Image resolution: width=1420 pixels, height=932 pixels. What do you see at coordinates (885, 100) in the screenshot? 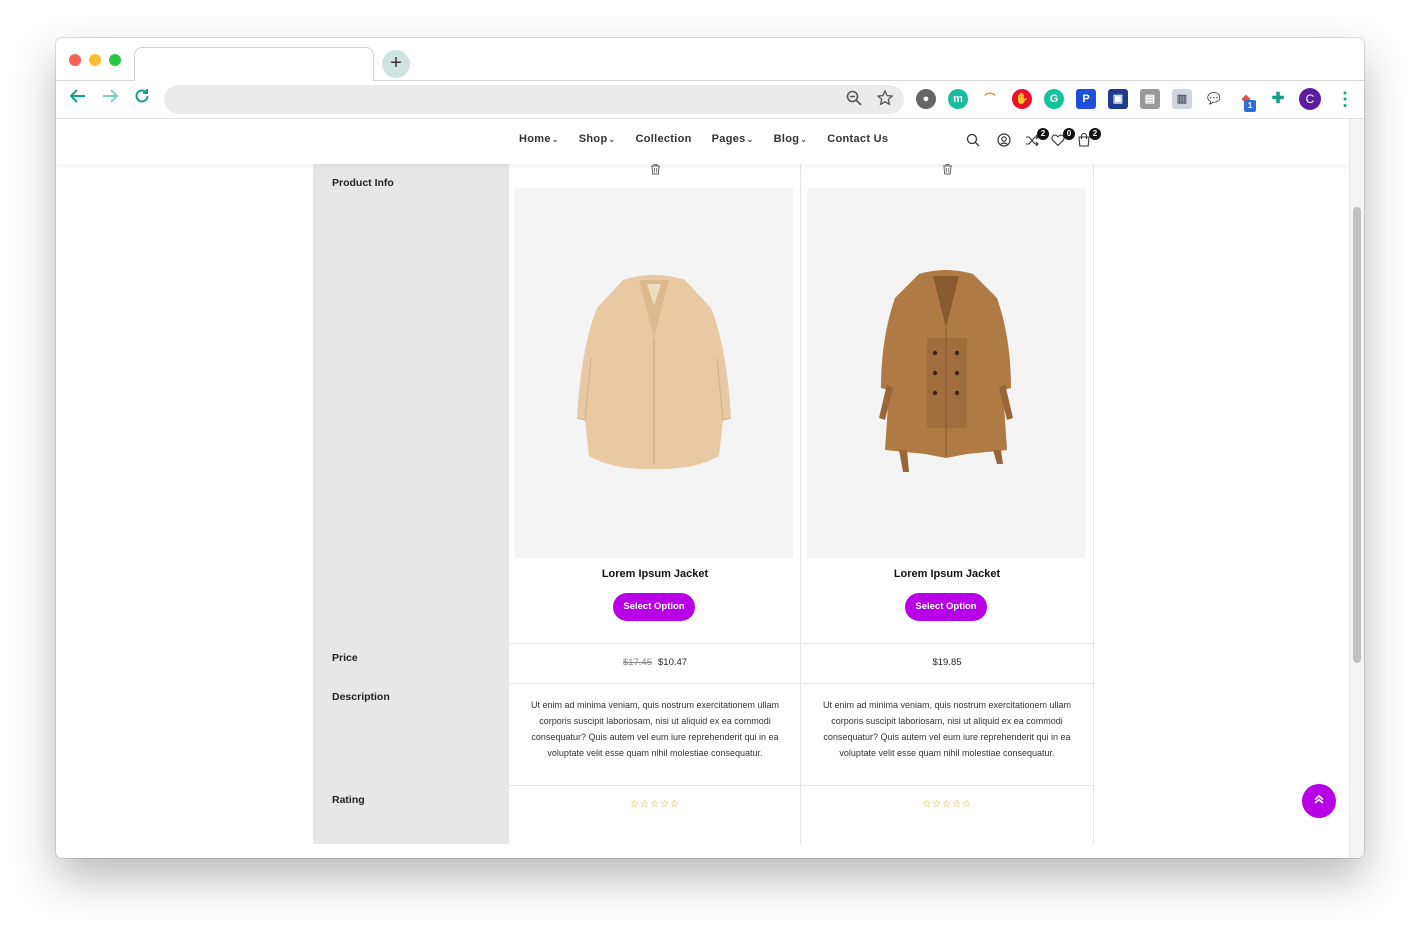
I see `bookmark-star-icon` at bounding box center [885, 100].